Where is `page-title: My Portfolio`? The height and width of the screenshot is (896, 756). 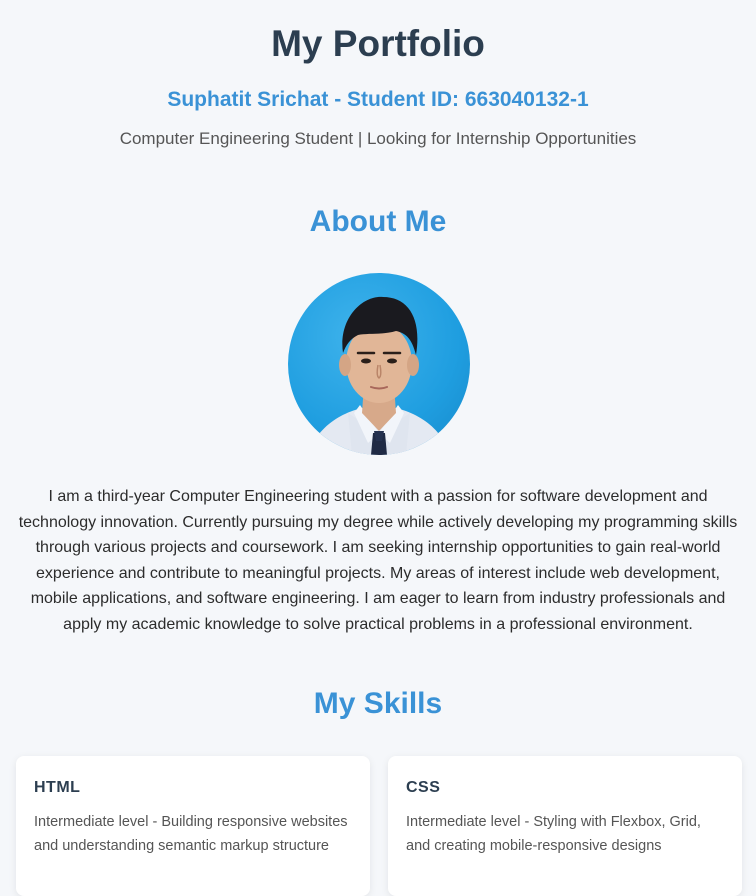 page-title: My Portfolio is located at coordinates (378, 43).